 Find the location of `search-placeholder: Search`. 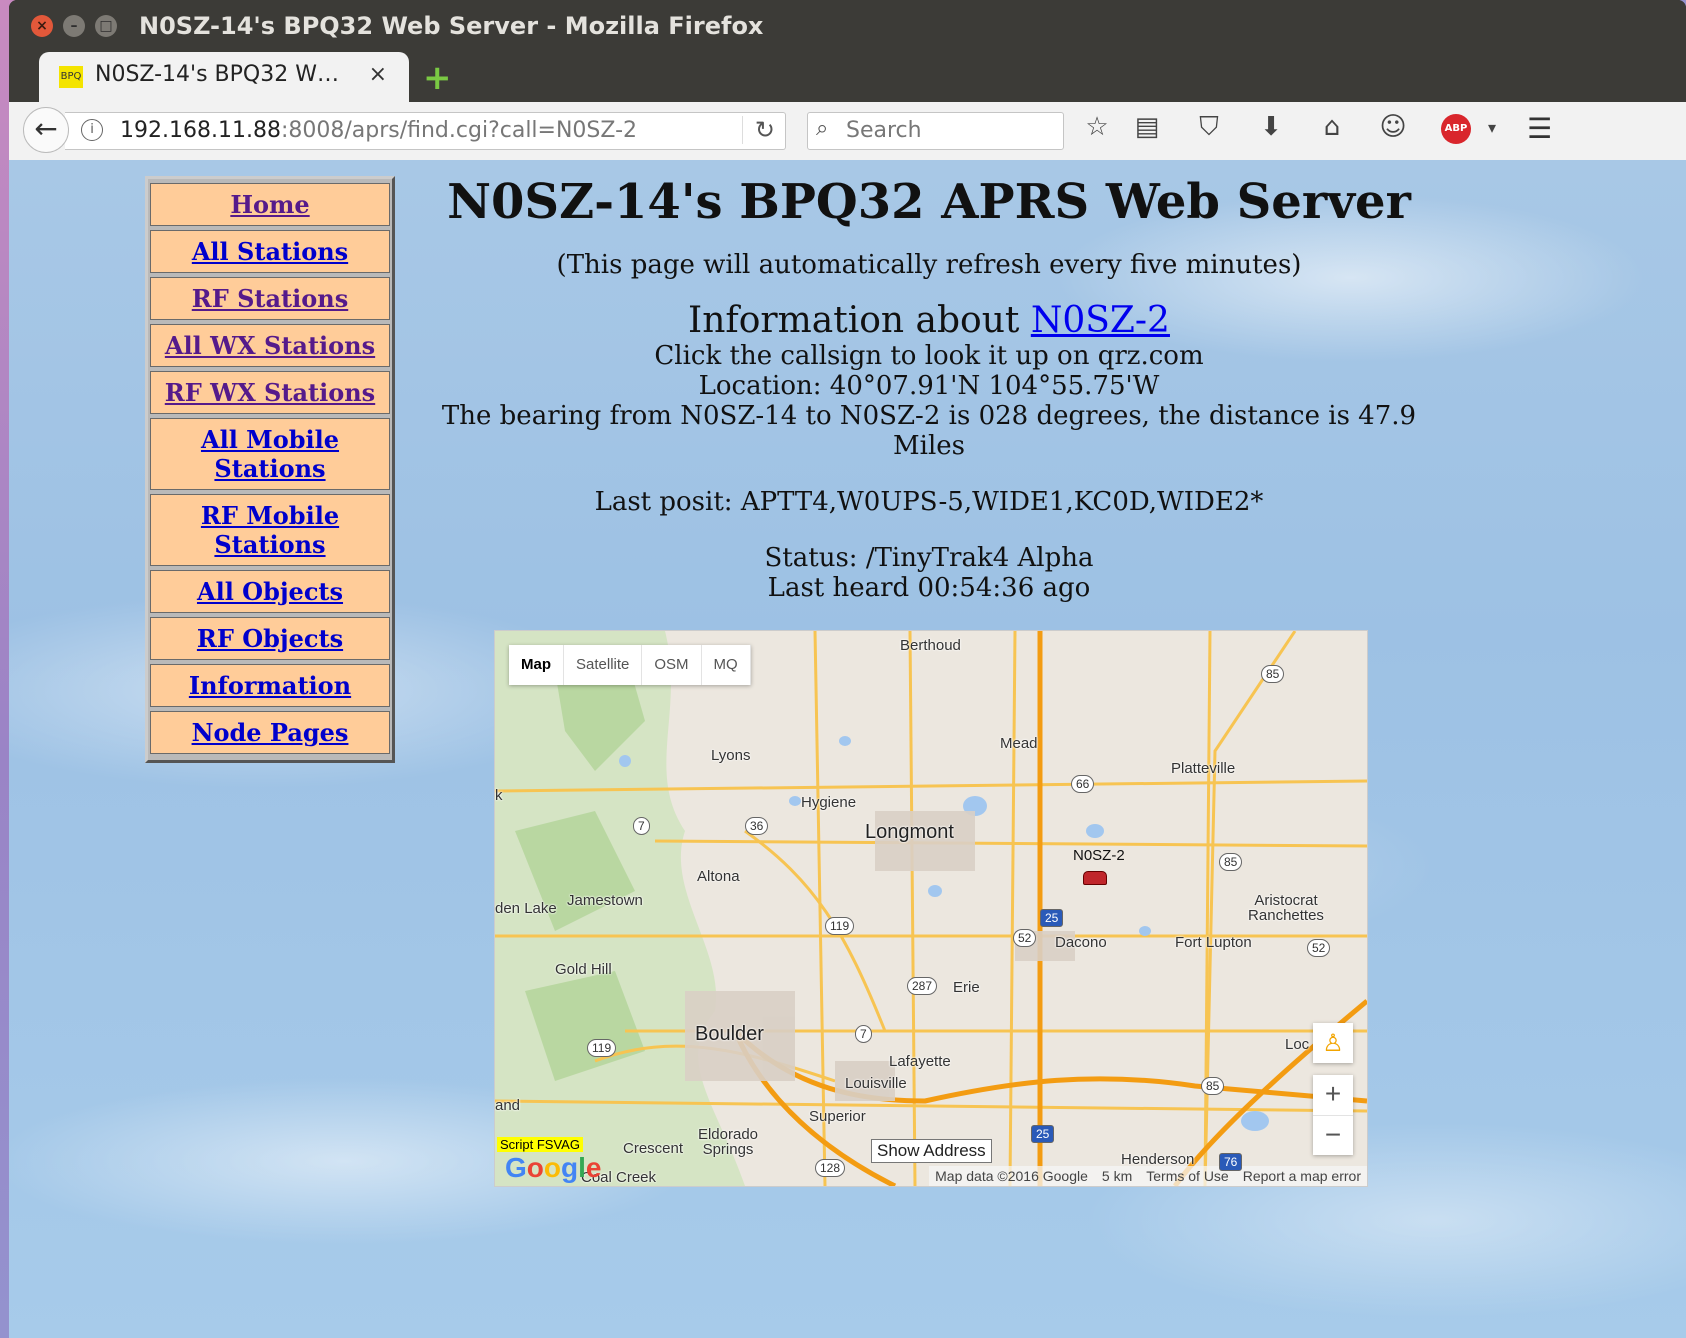

search-placeholder: Search is located at coordinates (884, 130).